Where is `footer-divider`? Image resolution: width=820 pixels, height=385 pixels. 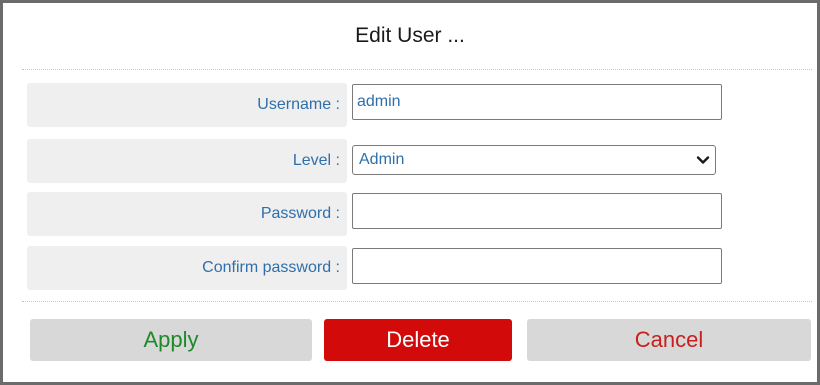
footer-divider is located at coordinates (417, 301).